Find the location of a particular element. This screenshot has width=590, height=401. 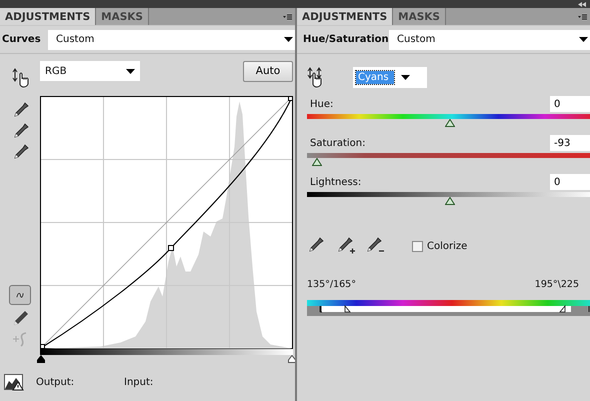

slider-label: Hue: is located at coordinates (322, 104).